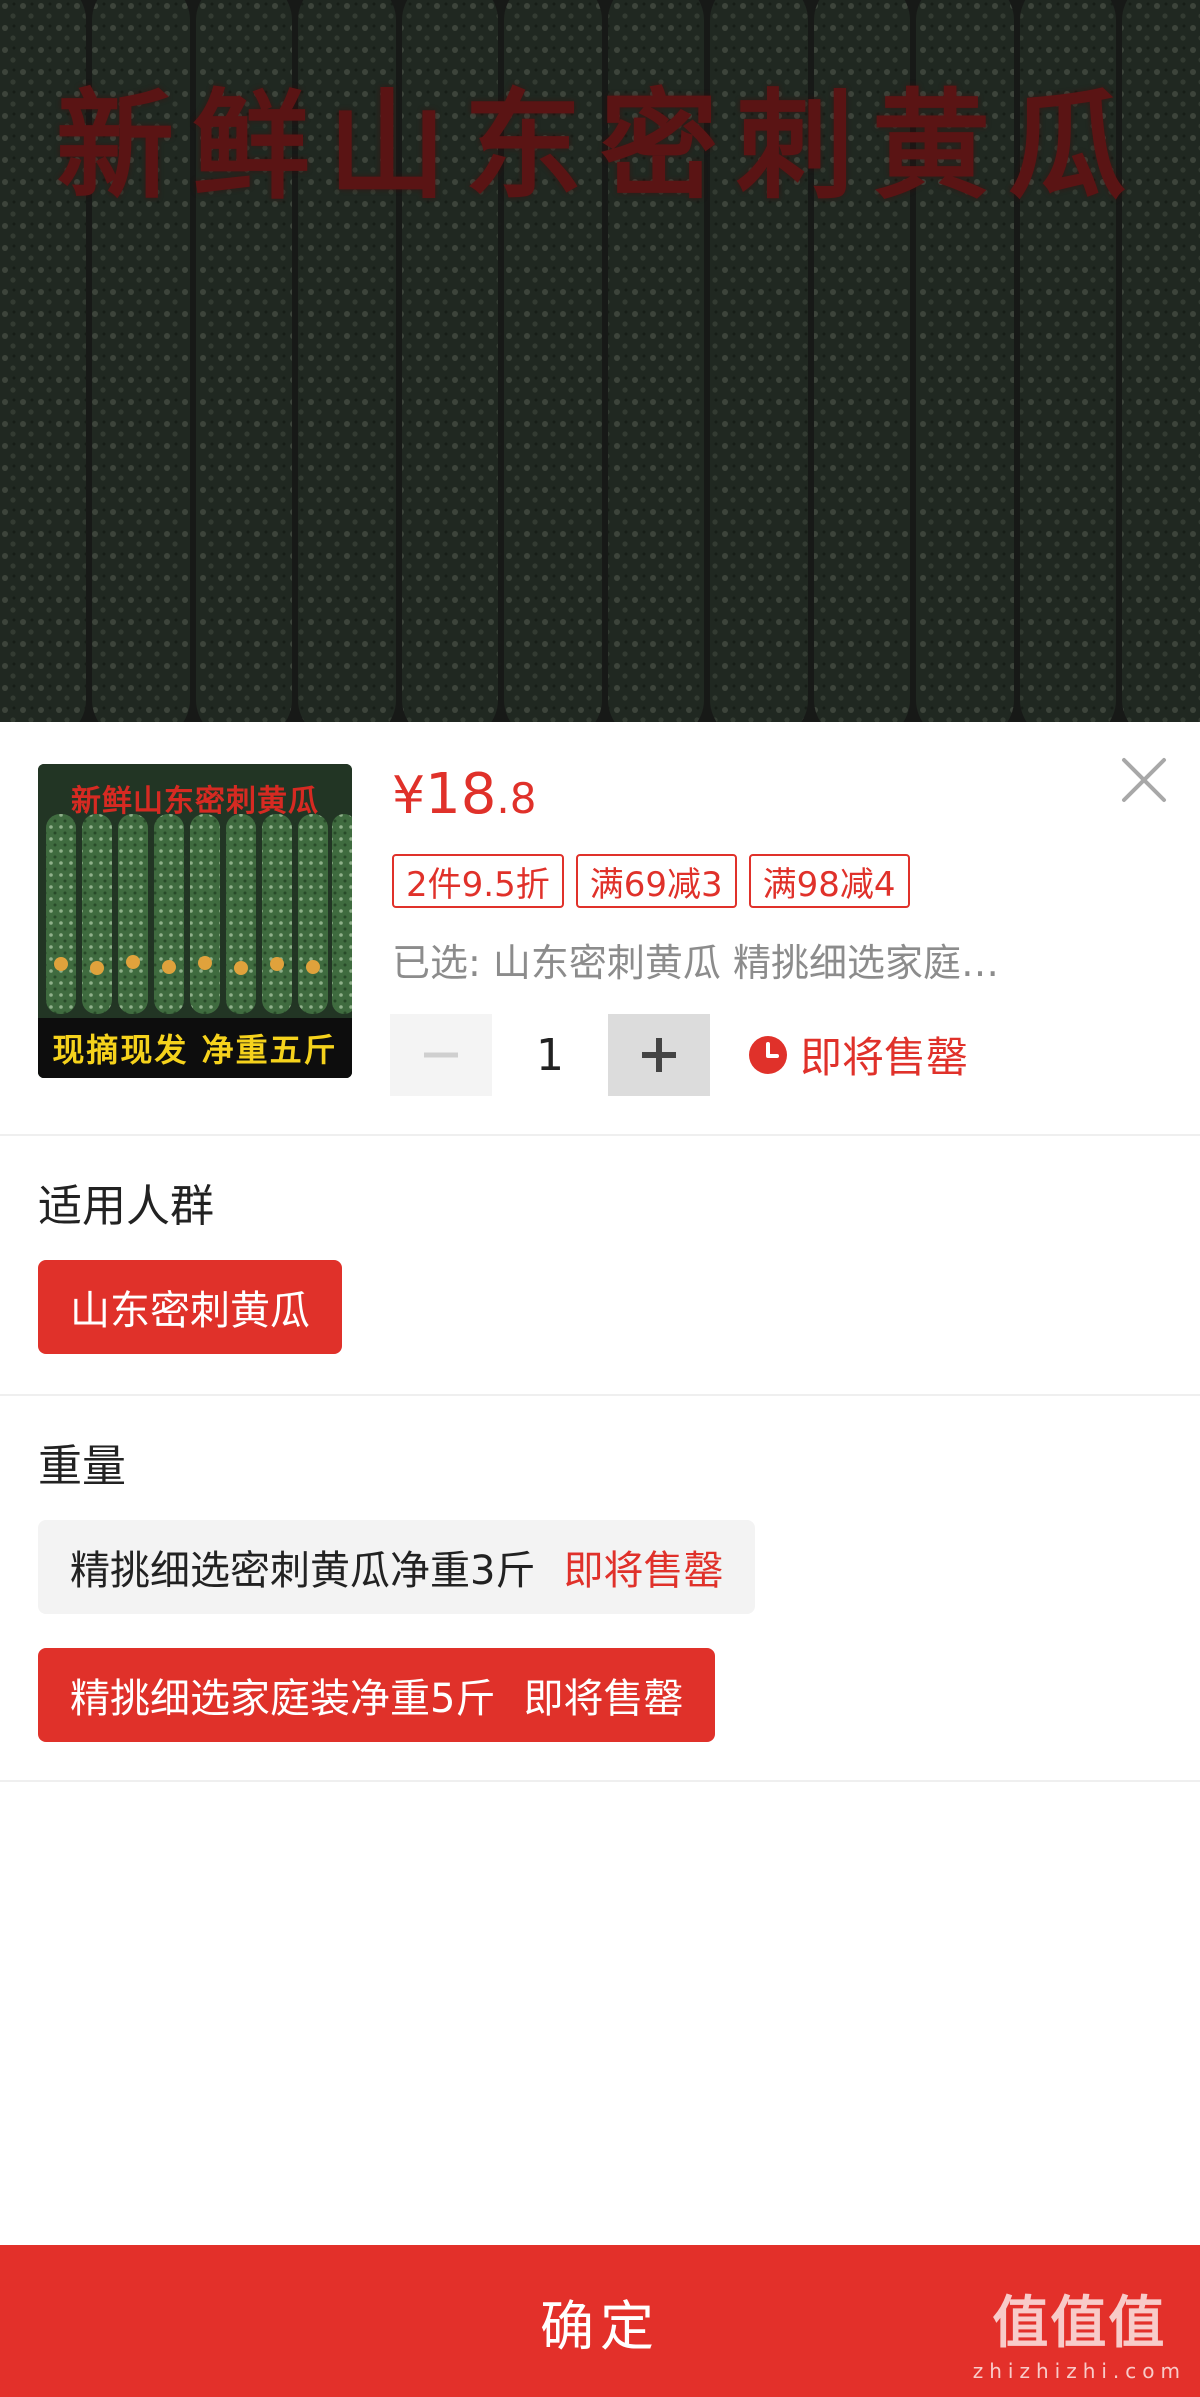 This screenshot has height=2397, width=1200. I want to click on option-group-shandong-cucumber: 山东密刺黄瓜, so click(190, 1307).